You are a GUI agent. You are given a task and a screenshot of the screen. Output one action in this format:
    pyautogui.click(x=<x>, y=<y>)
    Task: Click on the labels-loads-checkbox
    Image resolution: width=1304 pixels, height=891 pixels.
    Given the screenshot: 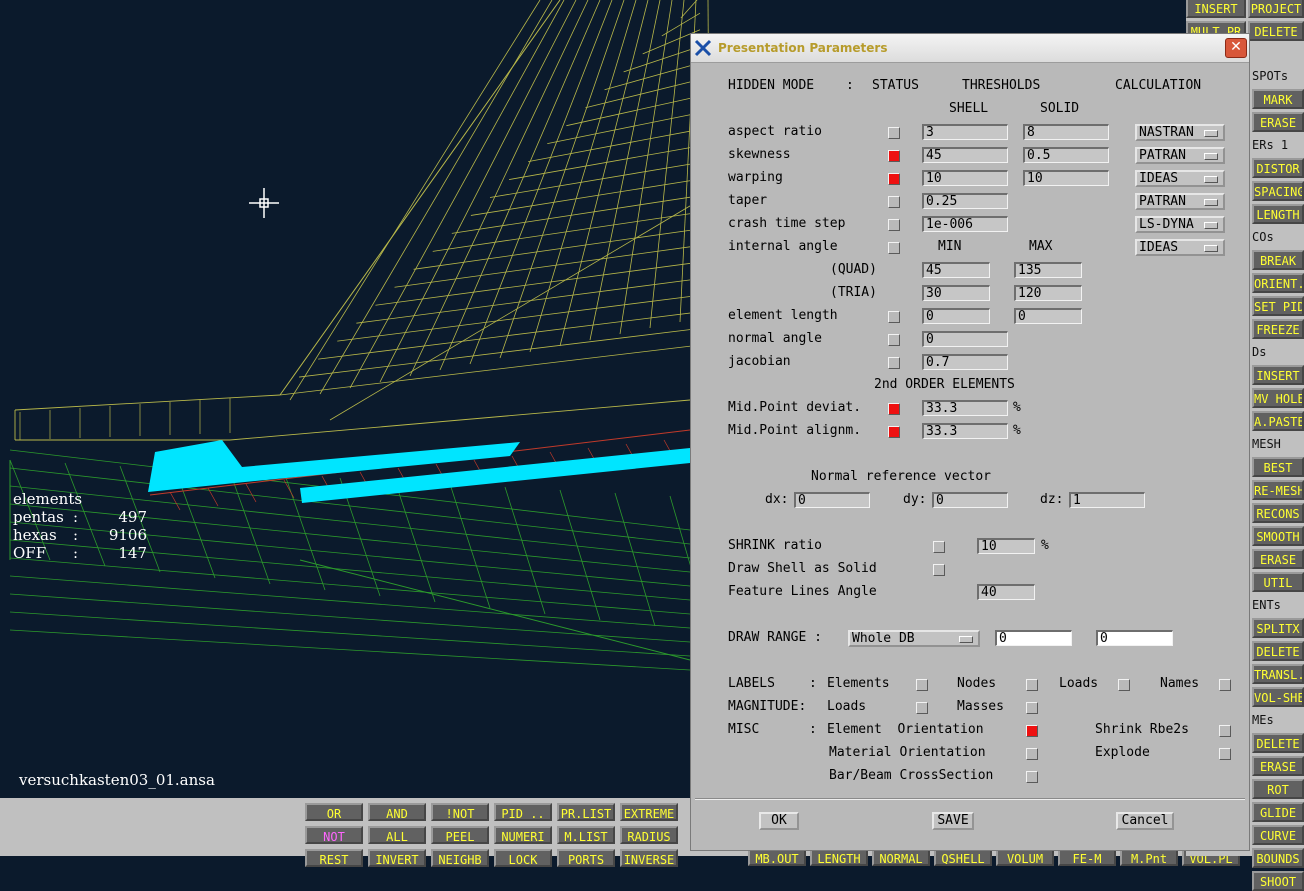 What is the action you would take?
    pyautogui.click(x=1124, y=685)
    